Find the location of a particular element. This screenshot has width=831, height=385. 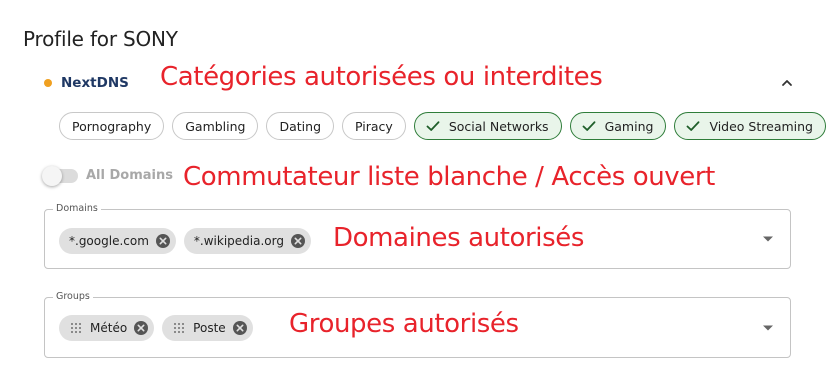

nextdns-label: NextDNS is located at coordinates (95, 83).